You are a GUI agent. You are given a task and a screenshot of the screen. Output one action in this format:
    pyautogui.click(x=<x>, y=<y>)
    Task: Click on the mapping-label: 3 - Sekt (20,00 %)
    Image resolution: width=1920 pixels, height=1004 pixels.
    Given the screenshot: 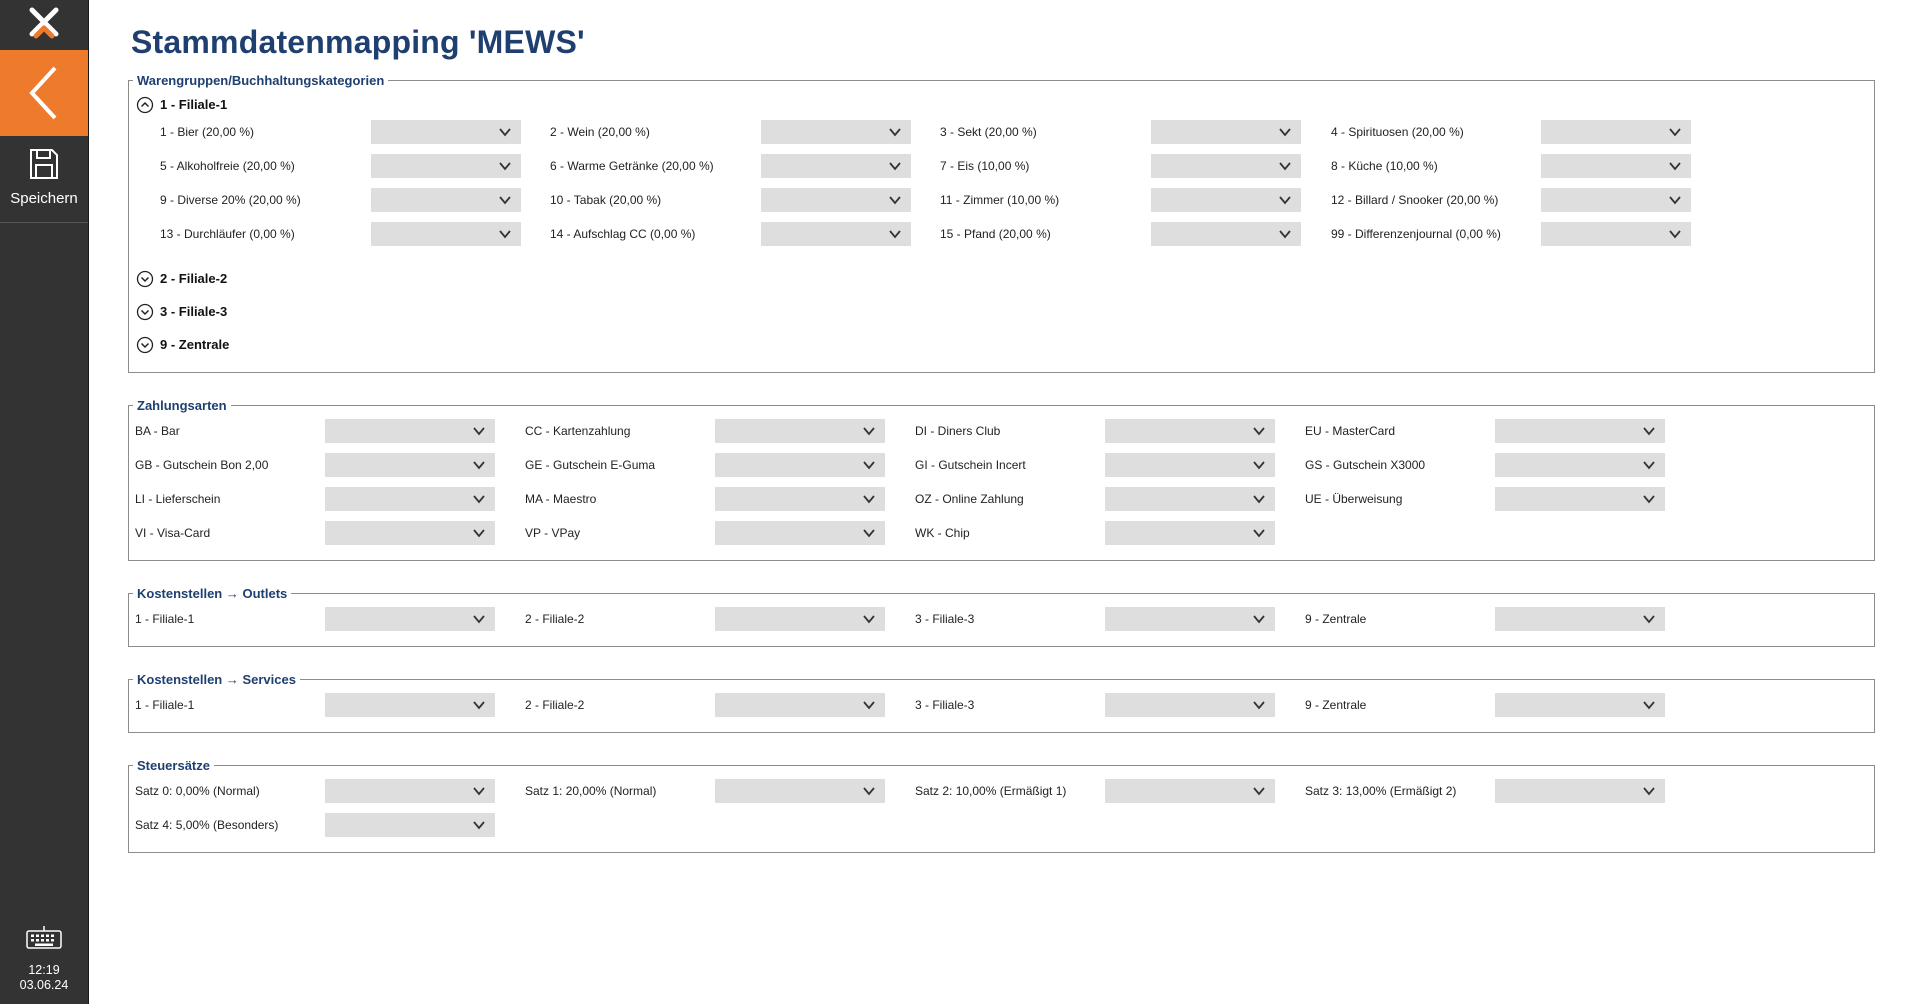 What is the action you would take?
    pyautogui.click(x=988, y=132)
    